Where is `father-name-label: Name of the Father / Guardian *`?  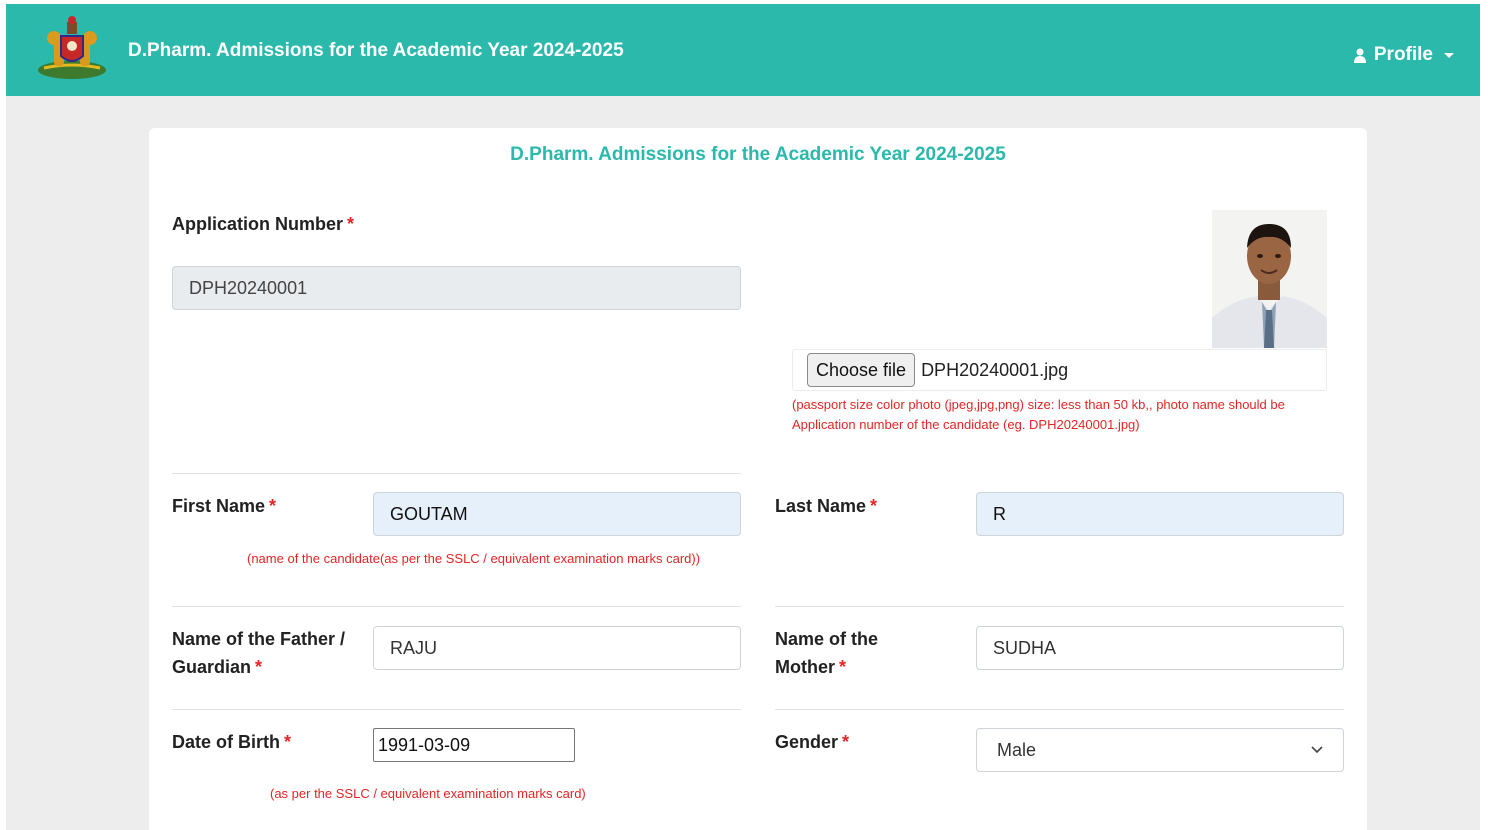 father-name-label: Name of the Father / Guardian * is located at coordinates (259, 653).